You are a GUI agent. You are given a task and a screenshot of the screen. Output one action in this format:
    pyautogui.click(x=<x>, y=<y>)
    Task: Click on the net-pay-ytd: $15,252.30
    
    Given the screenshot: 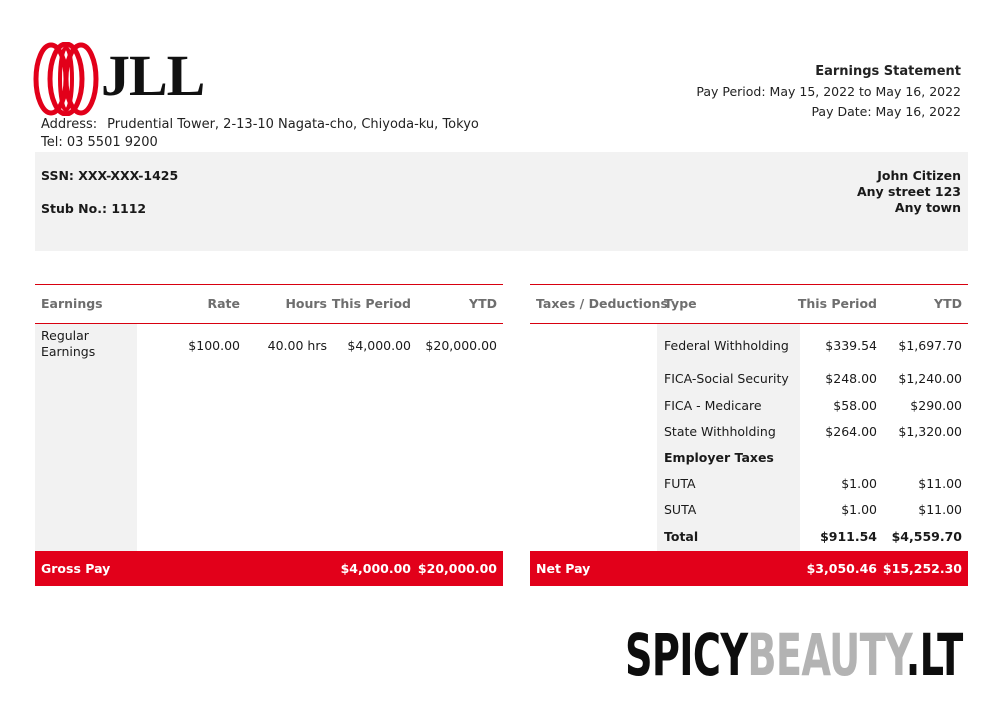 What is the action you would take?
    pyautogui.click(x=922, y=568)
    